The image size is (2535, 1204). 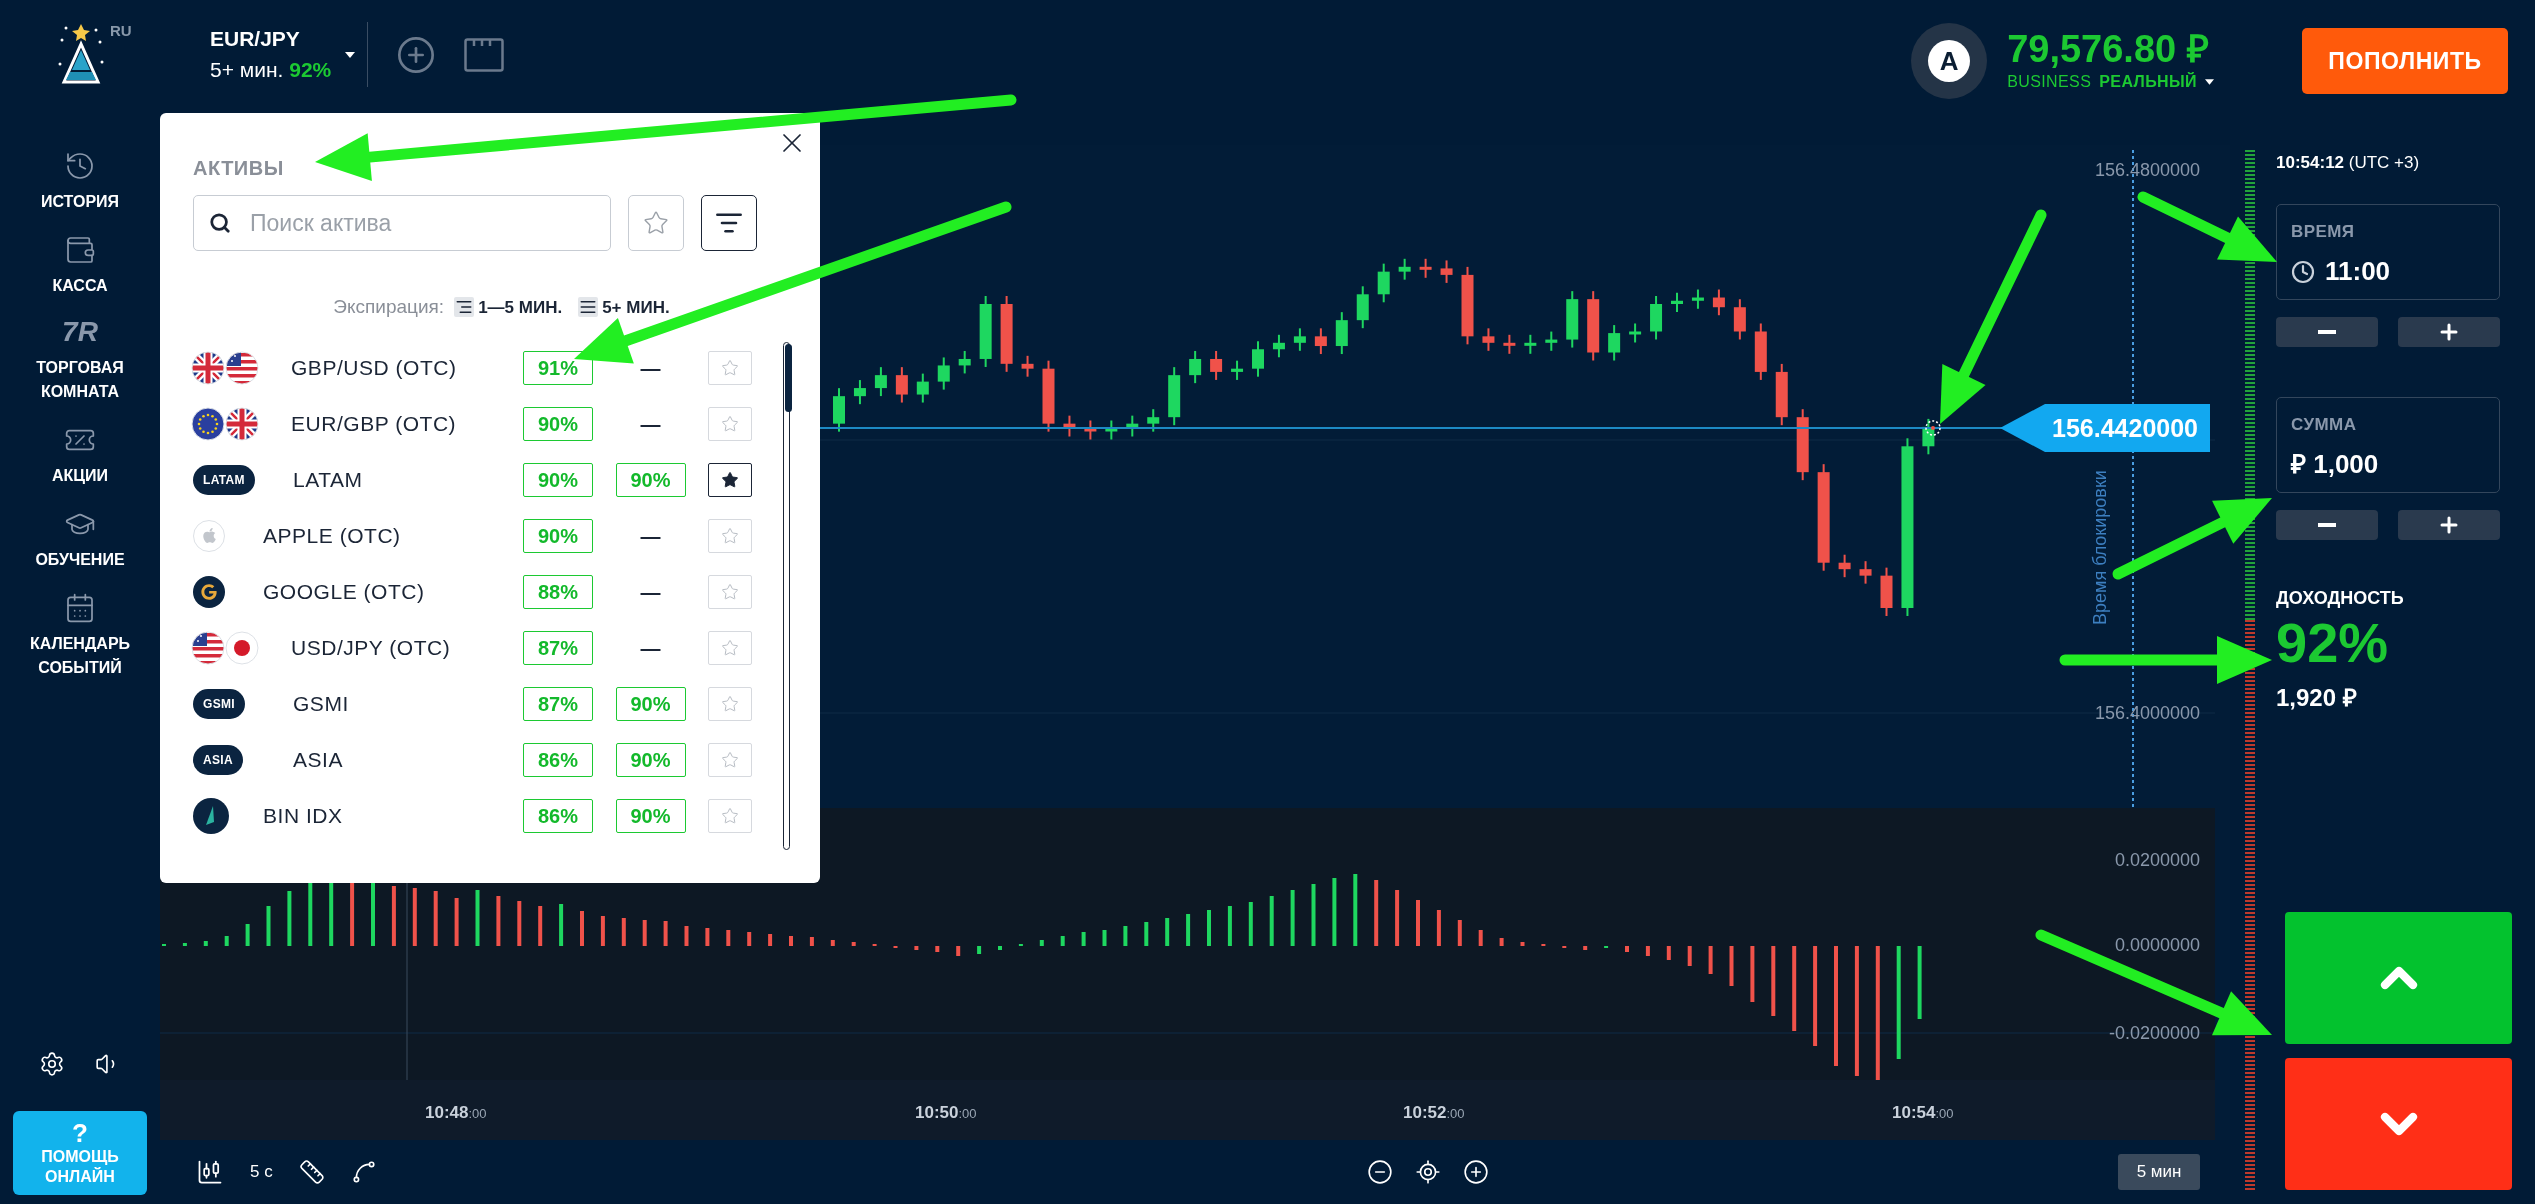 What do you see at coordinates (219, 703) in the screenshot?
I see `asset-badge: GSMI` at bounding box center [219, 703].